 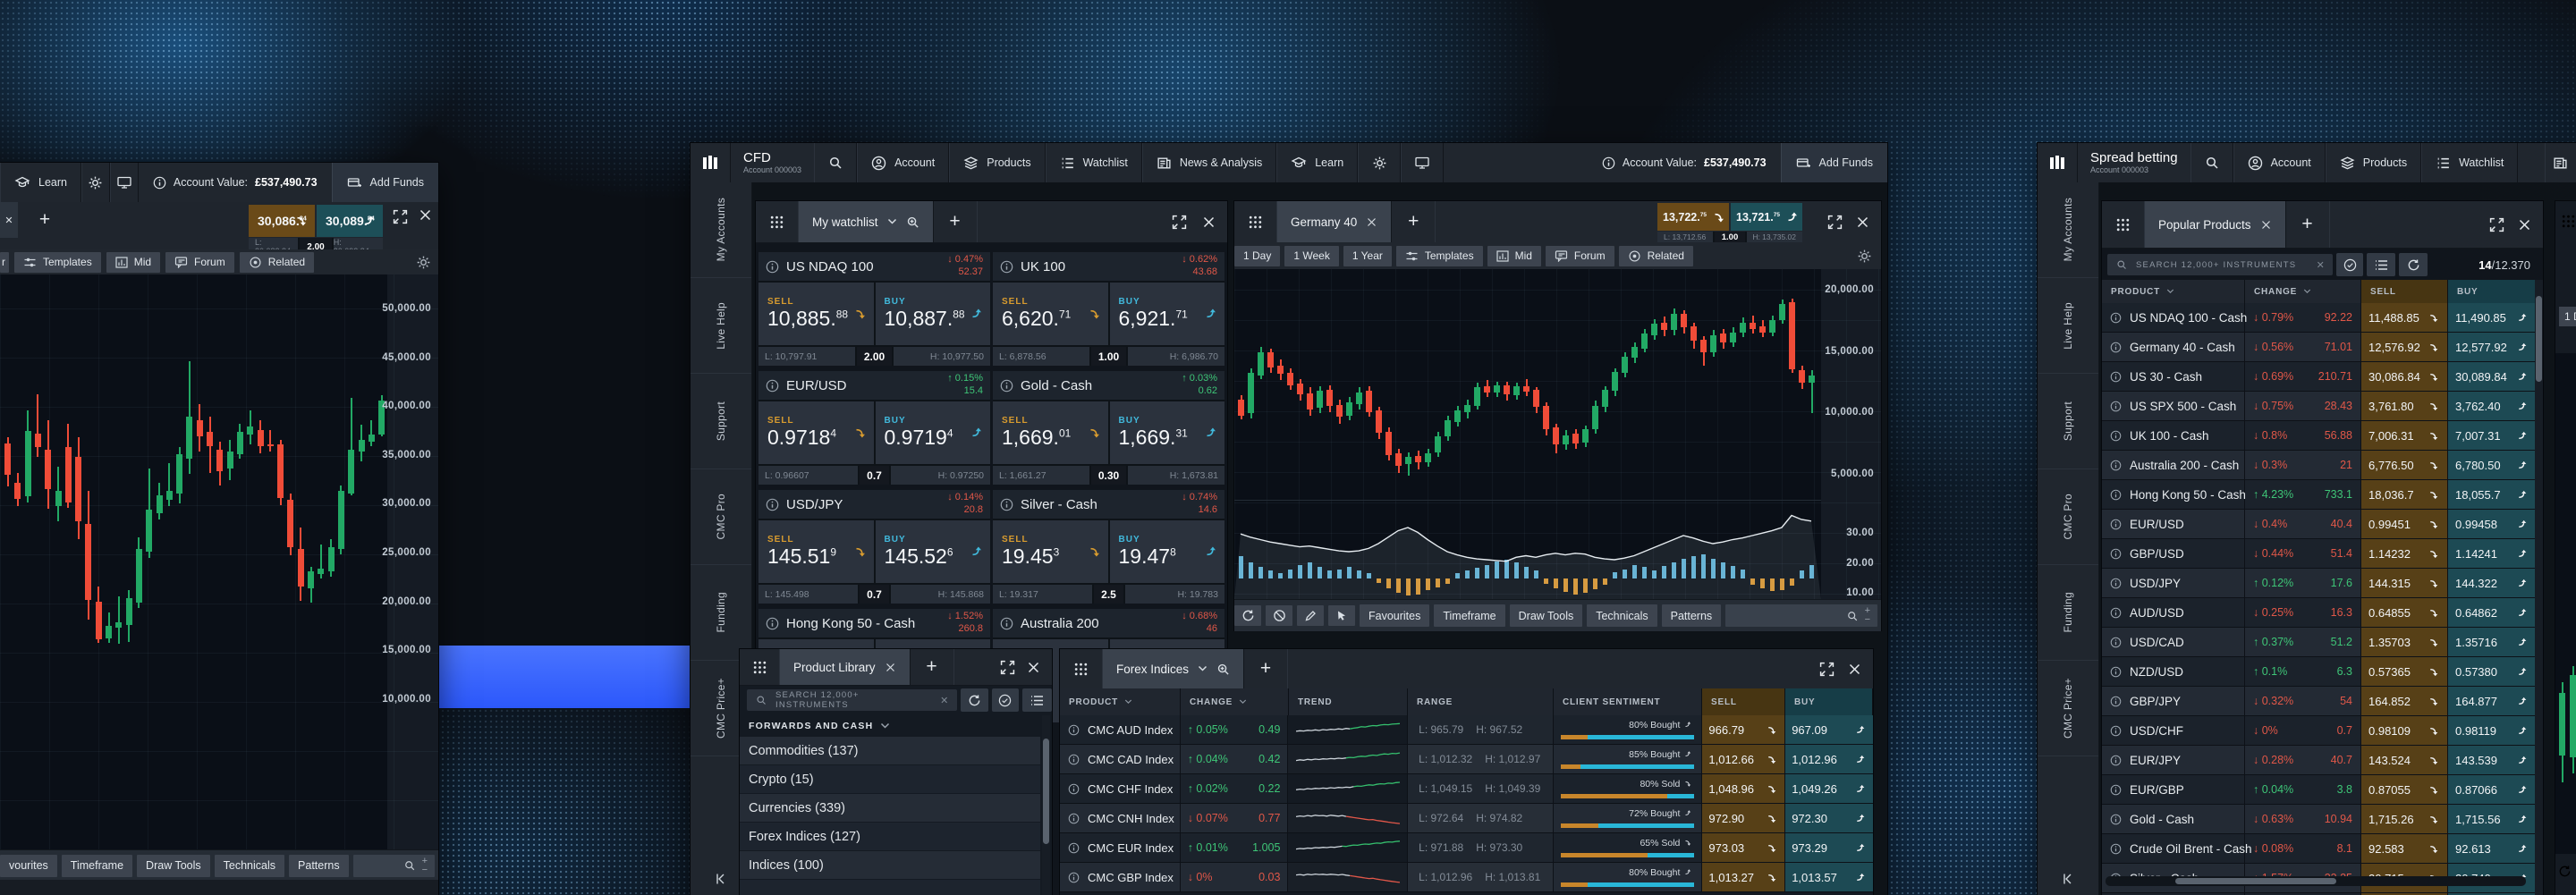 I want to click on chart-search: + −, so click(x=393, y=865).